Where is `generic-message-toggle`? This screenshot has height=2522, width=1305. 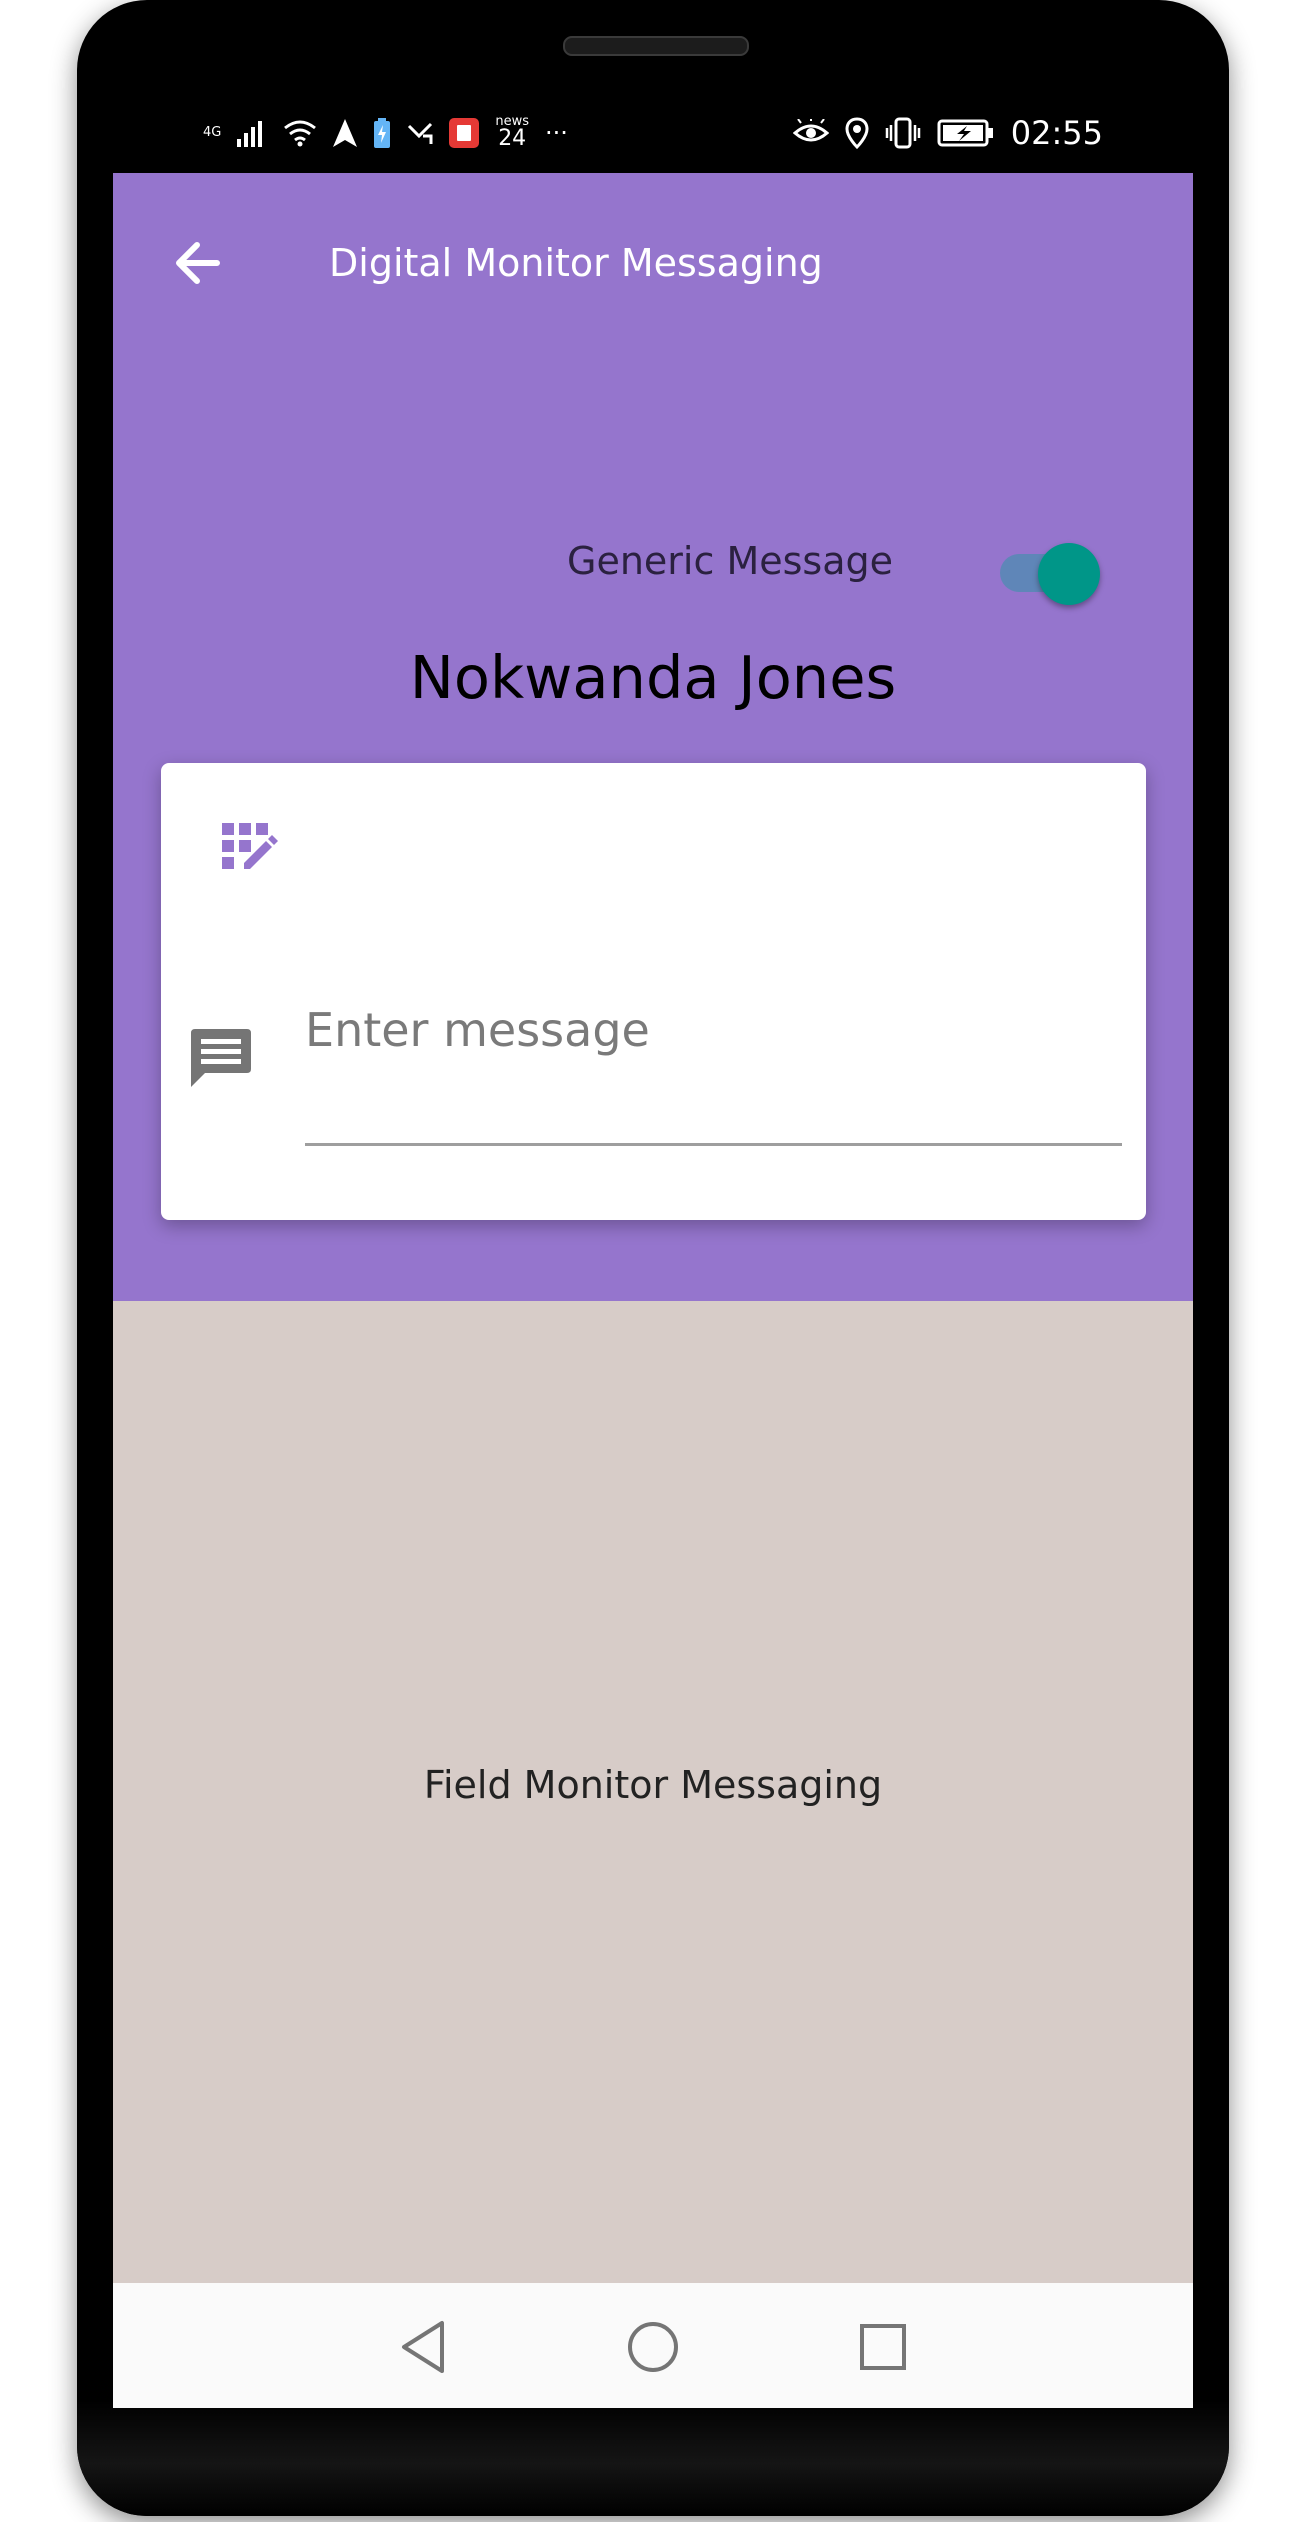
generic-message-toggle is located at coordinates (1051, 574).